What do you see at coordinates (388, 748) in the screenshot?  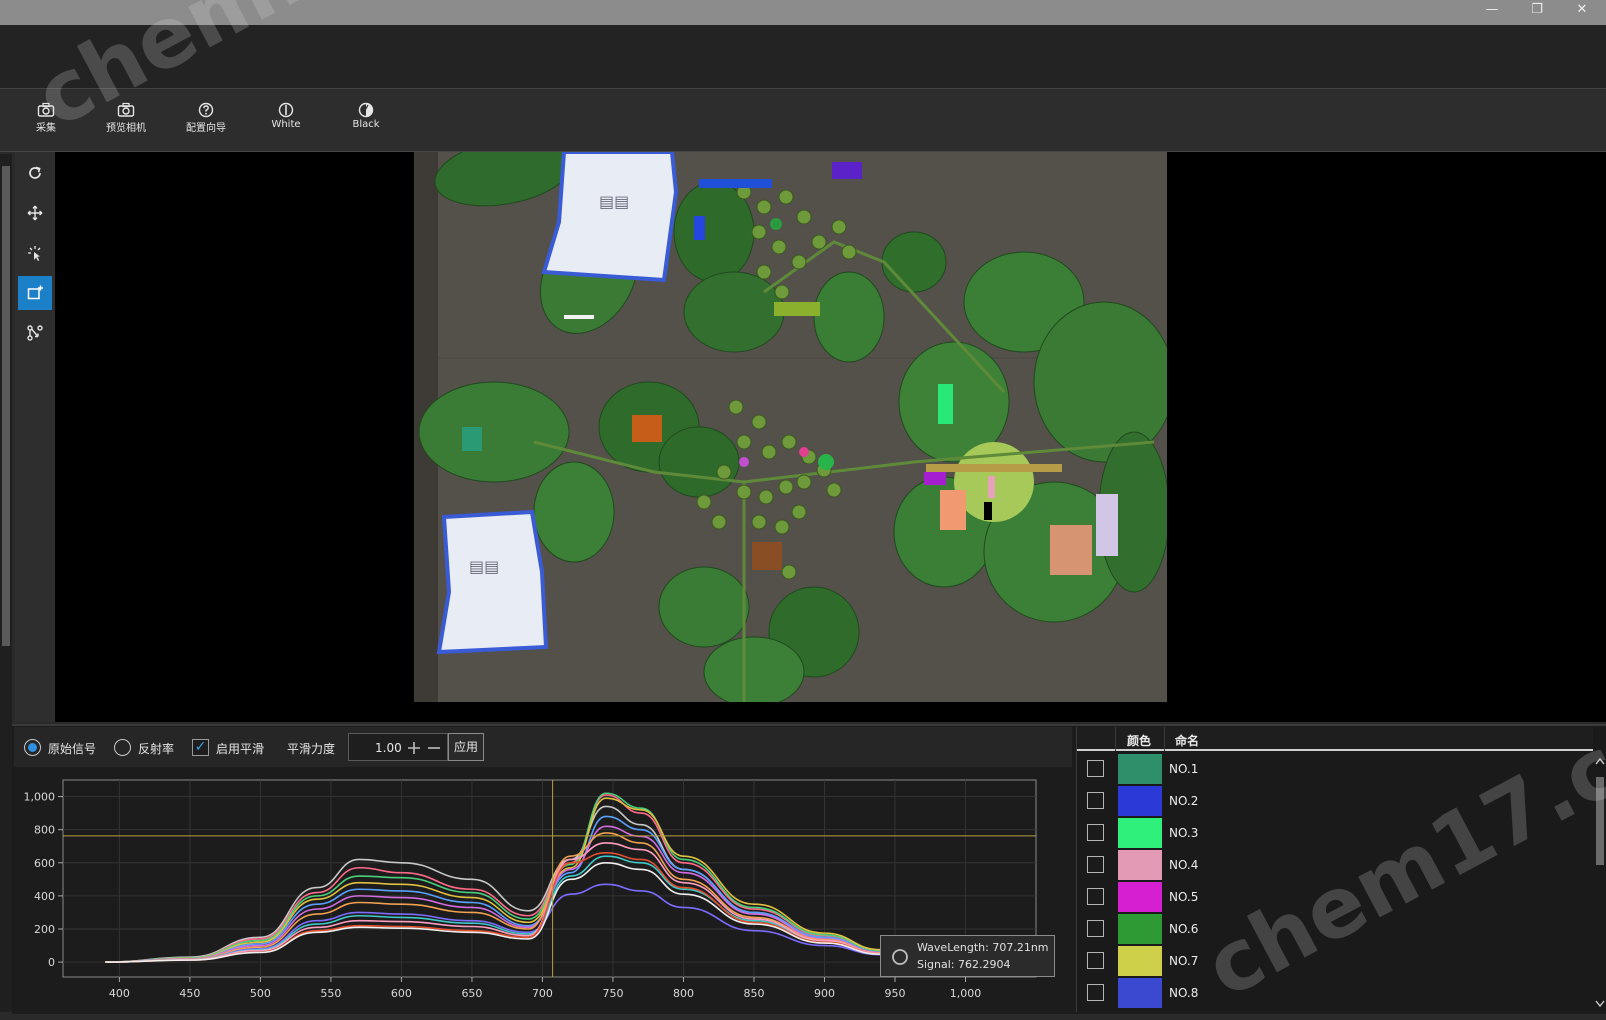 I see `smoothing-strength-value: 1.00` at bounding box center [388, 748].